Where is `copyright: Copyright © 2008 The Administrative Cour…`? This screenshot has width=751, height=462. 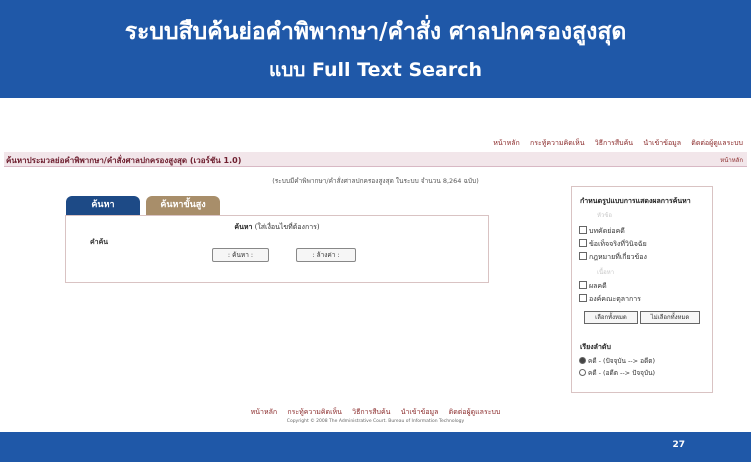 copyright: Copyright © 2008 The Administrative Cour… is located at coordinates (375, 421).